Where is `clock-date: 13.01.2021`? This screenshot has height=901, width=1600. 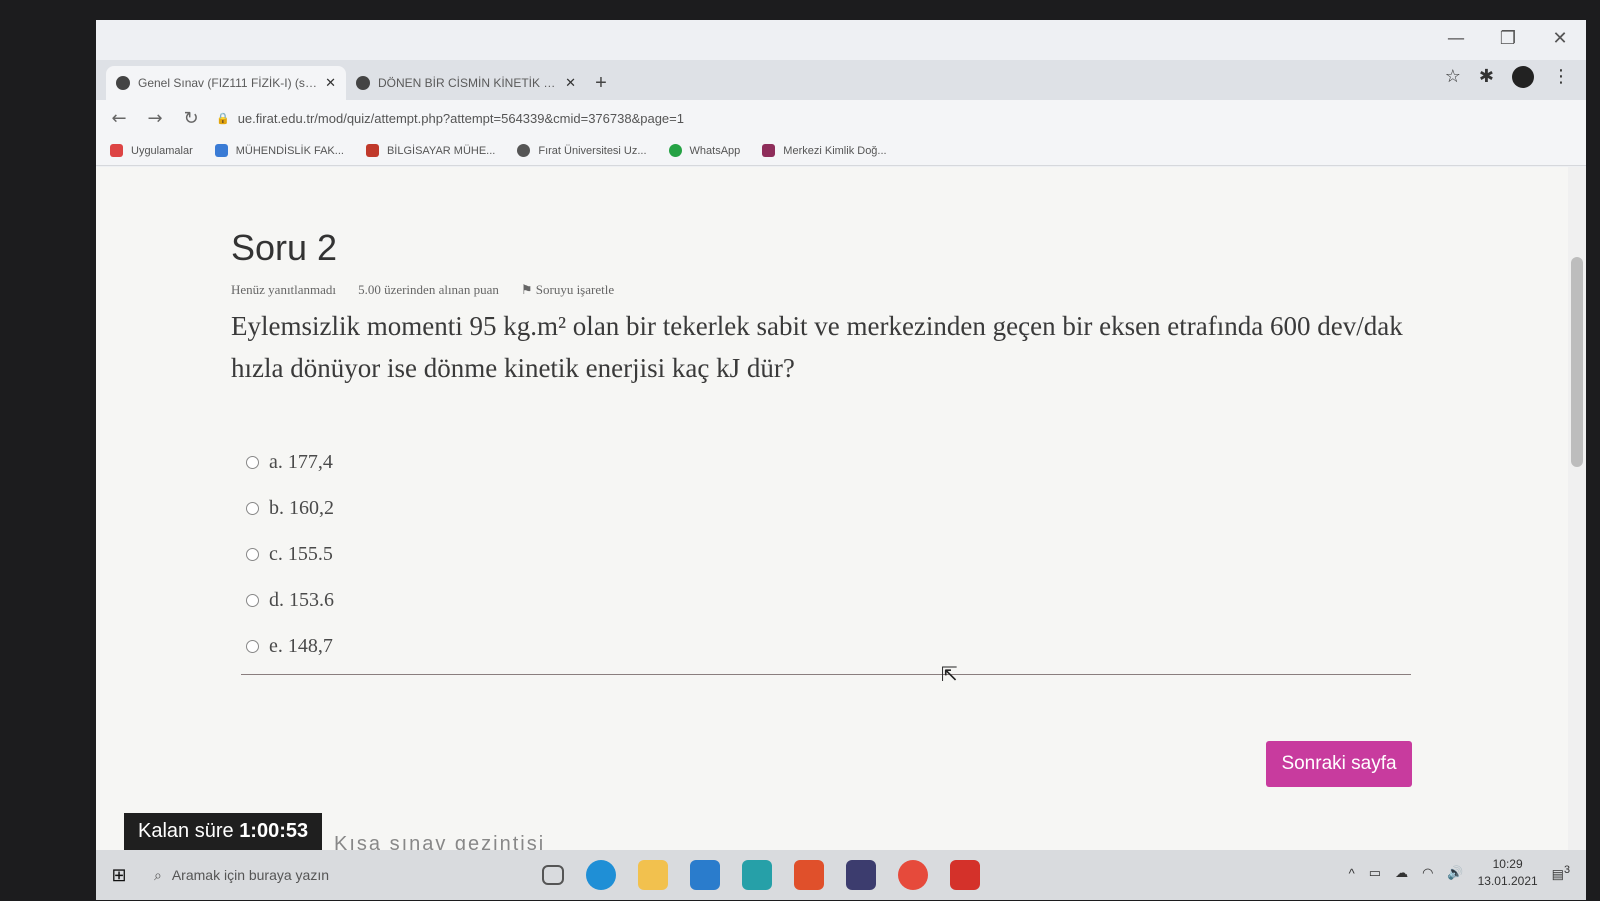 clock-date: 13.01.2021 is located at coordinates (1507, 881).